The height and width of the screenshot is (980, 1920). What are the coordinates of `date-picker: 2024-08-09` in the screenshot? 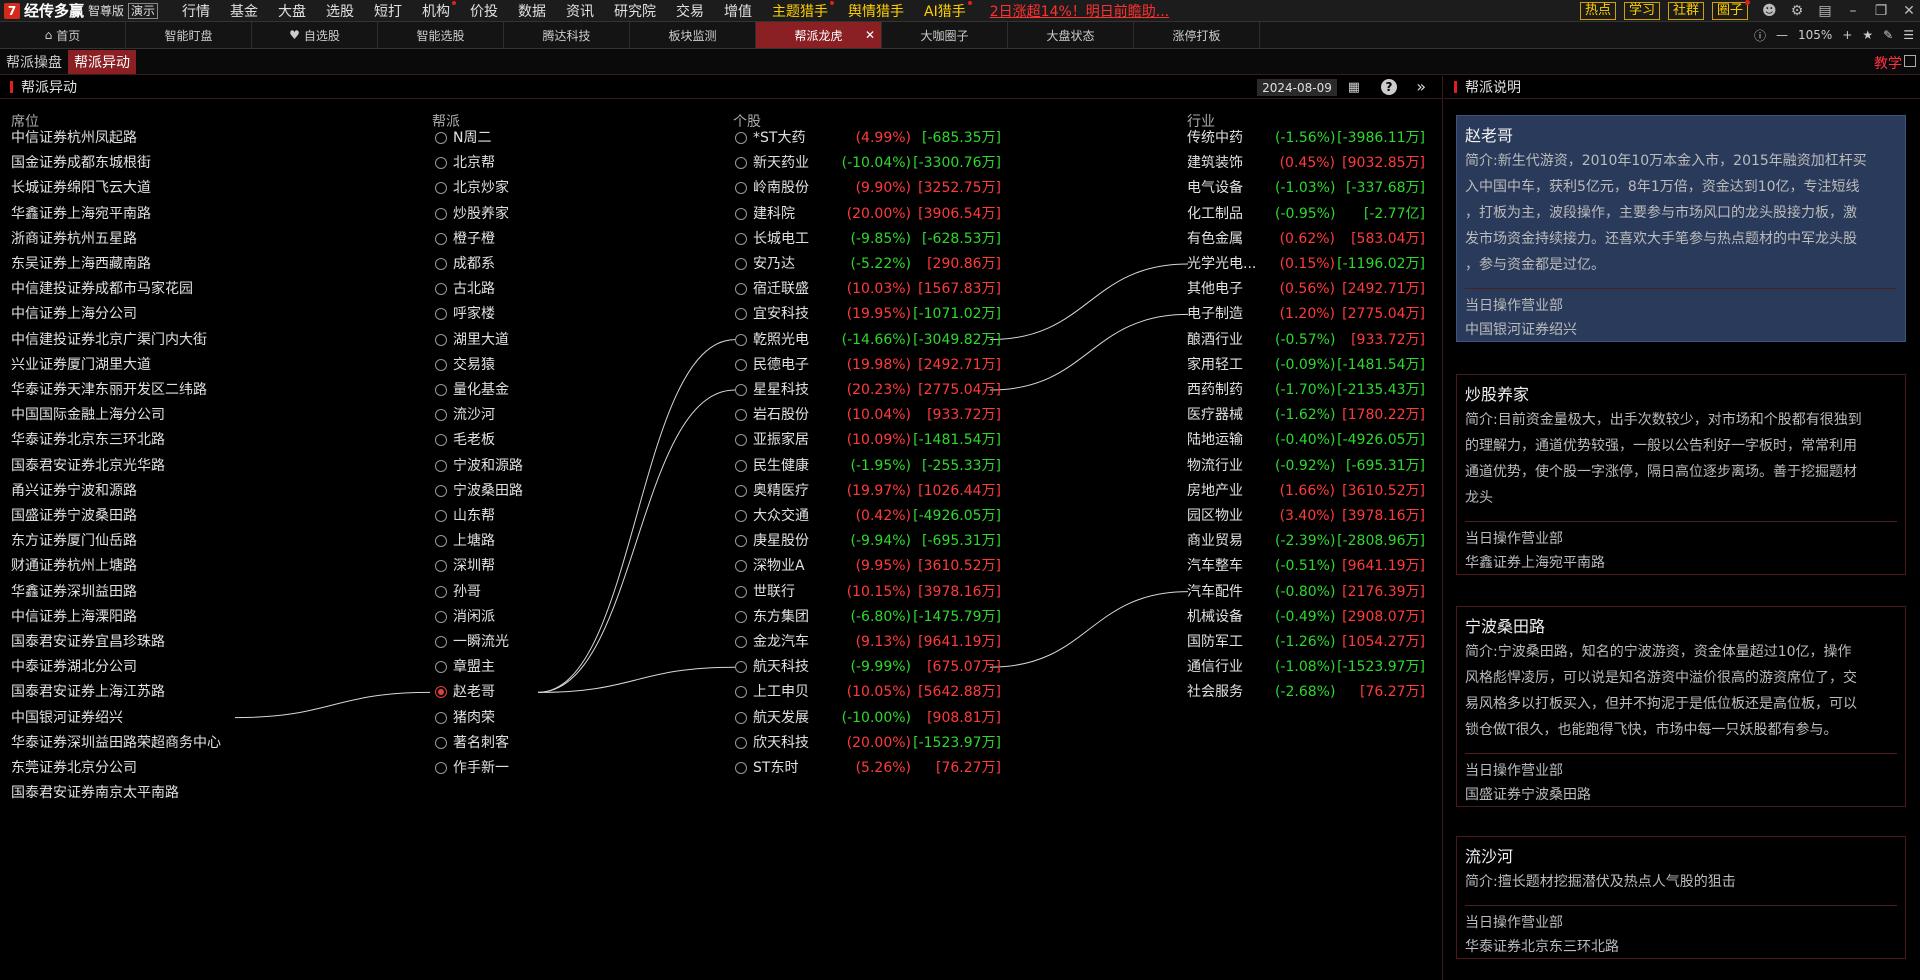 It's located at (1297, 87).